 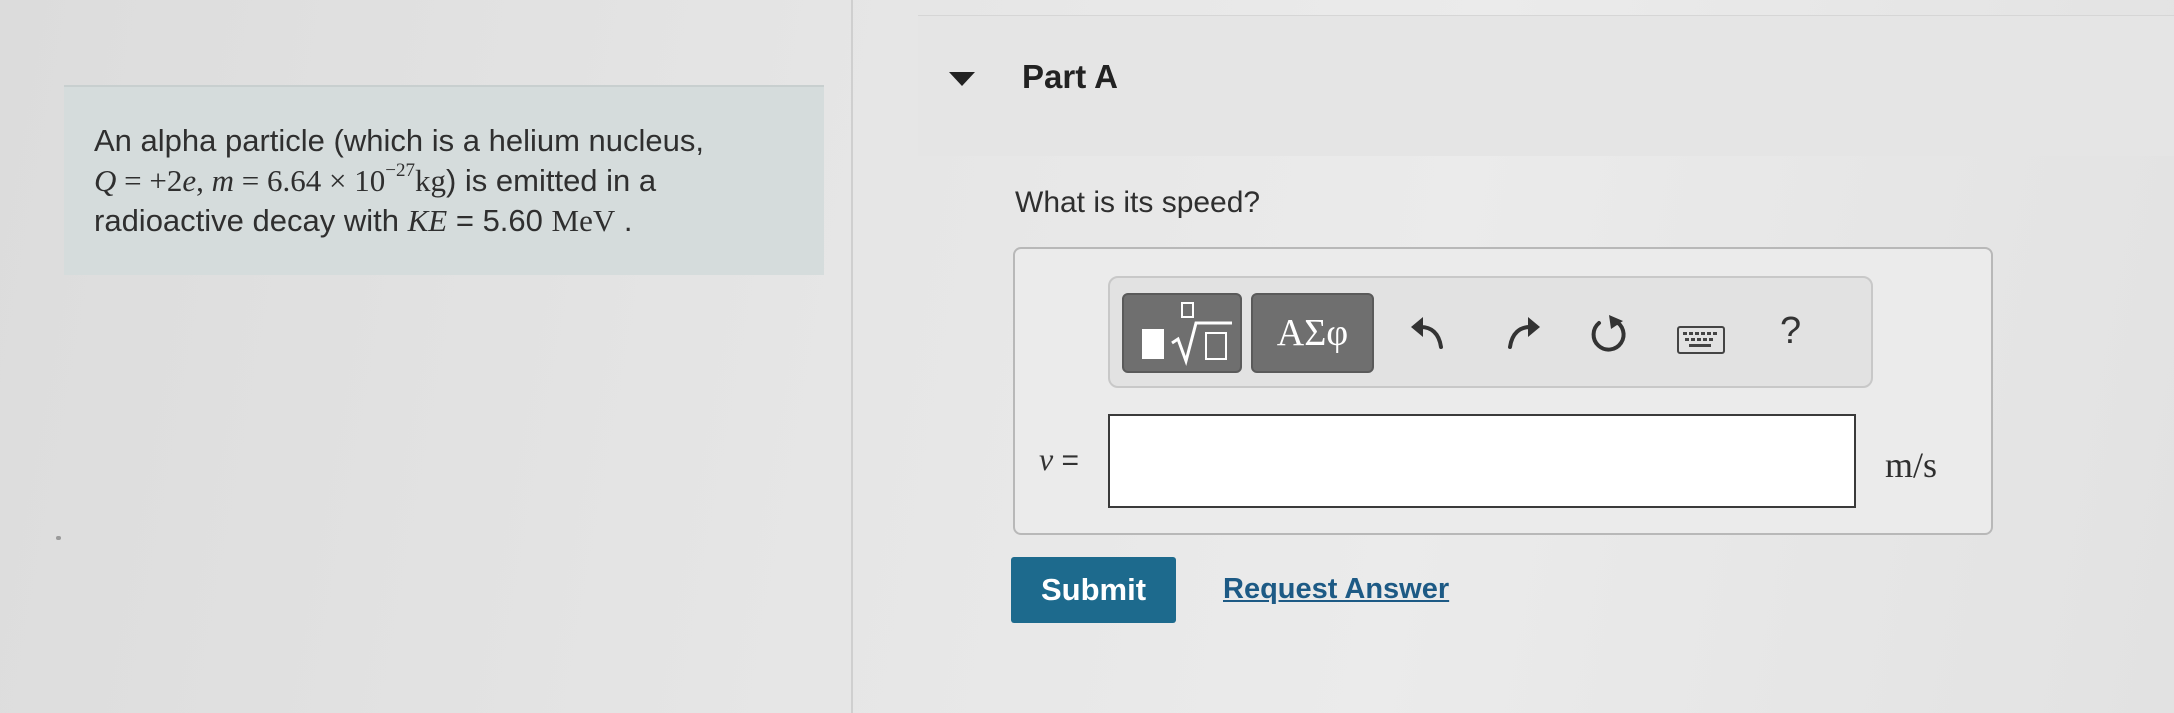 I want to click on charge-value: = +2, so click(x=149, y=180).